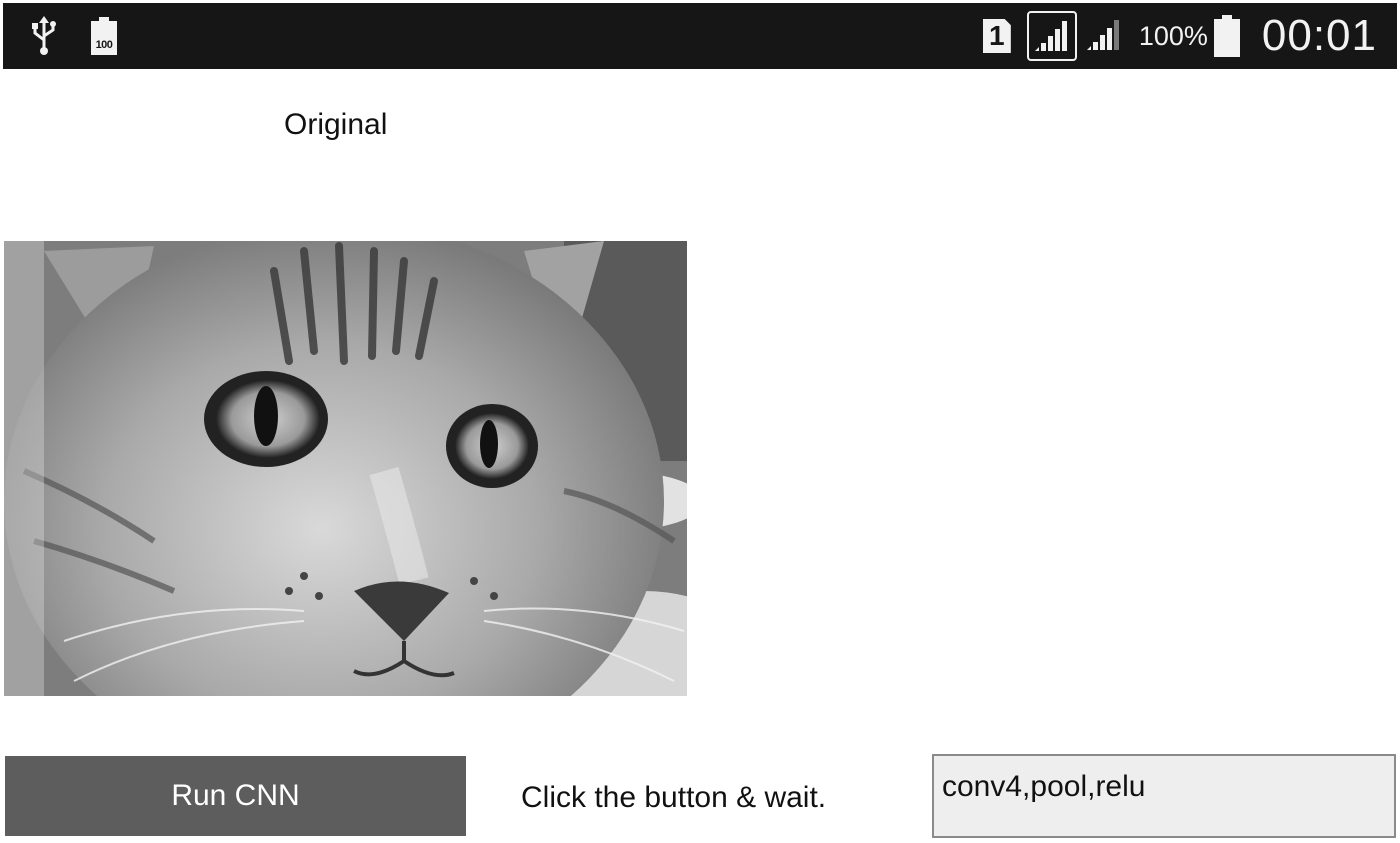 The height and width of the screenshot is (843, 1400). What do you see at coordinates (44, 36) in the screenshot?
I see `usb-icon` at bounding box center [44, 36].